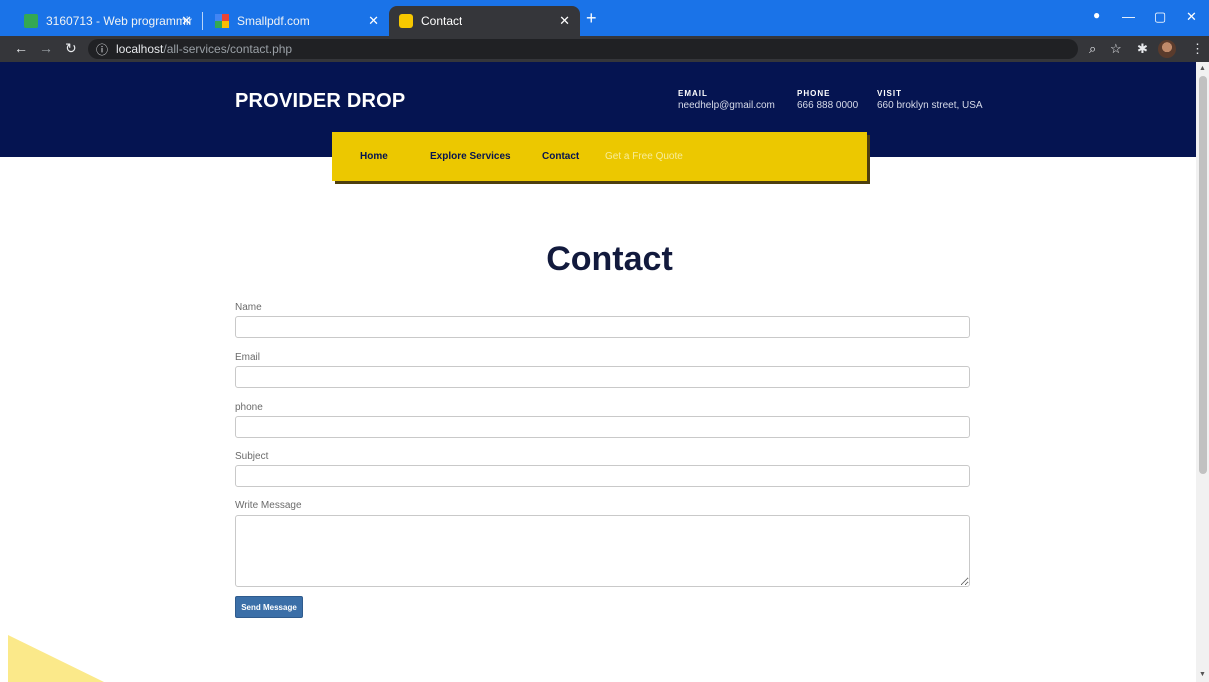 The image size is (1209, 682). I want to click on nav-contact: Contact, so click(560, 156).